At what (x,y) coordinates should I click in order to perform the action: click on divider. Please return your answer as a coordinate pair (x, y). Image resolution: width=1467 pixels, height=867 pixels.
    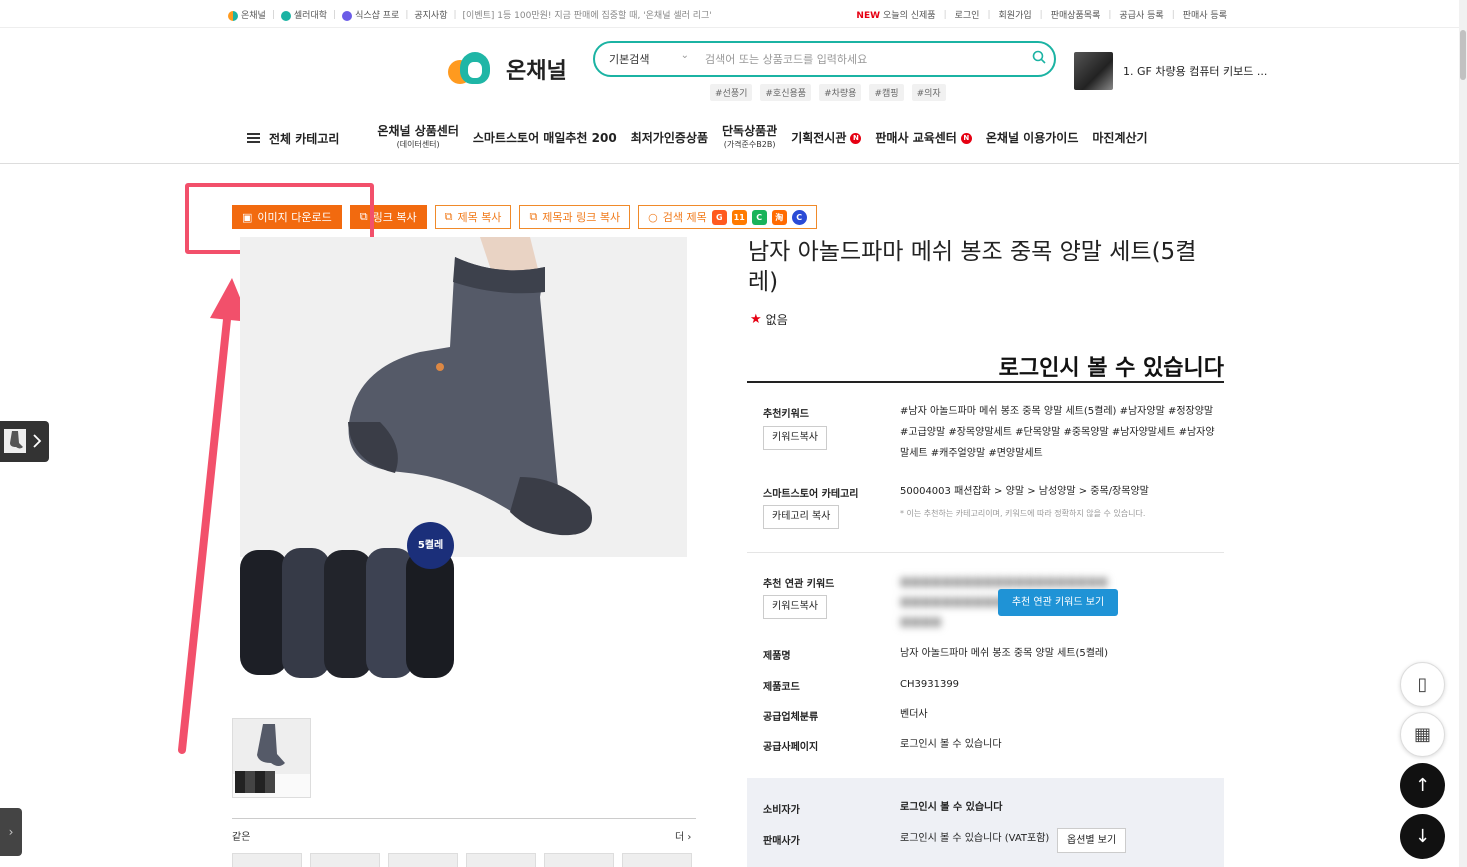
    Looking at the image, I should click on (985, 552).